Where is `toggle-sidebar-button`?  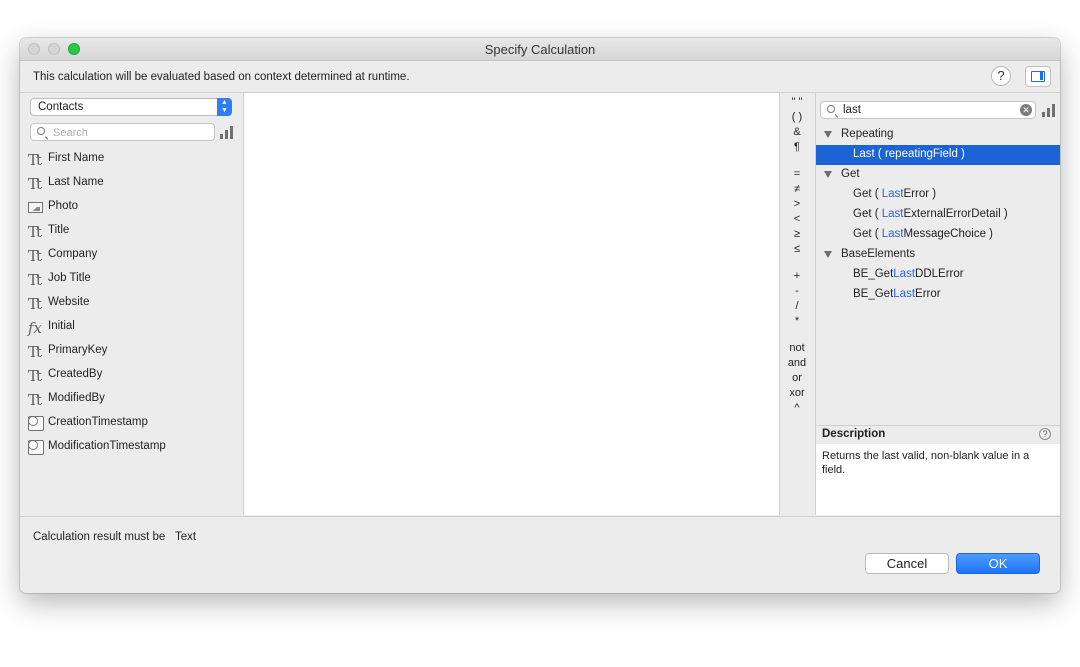
toggle-sidebar-button is located at coordinates (1038, 76).